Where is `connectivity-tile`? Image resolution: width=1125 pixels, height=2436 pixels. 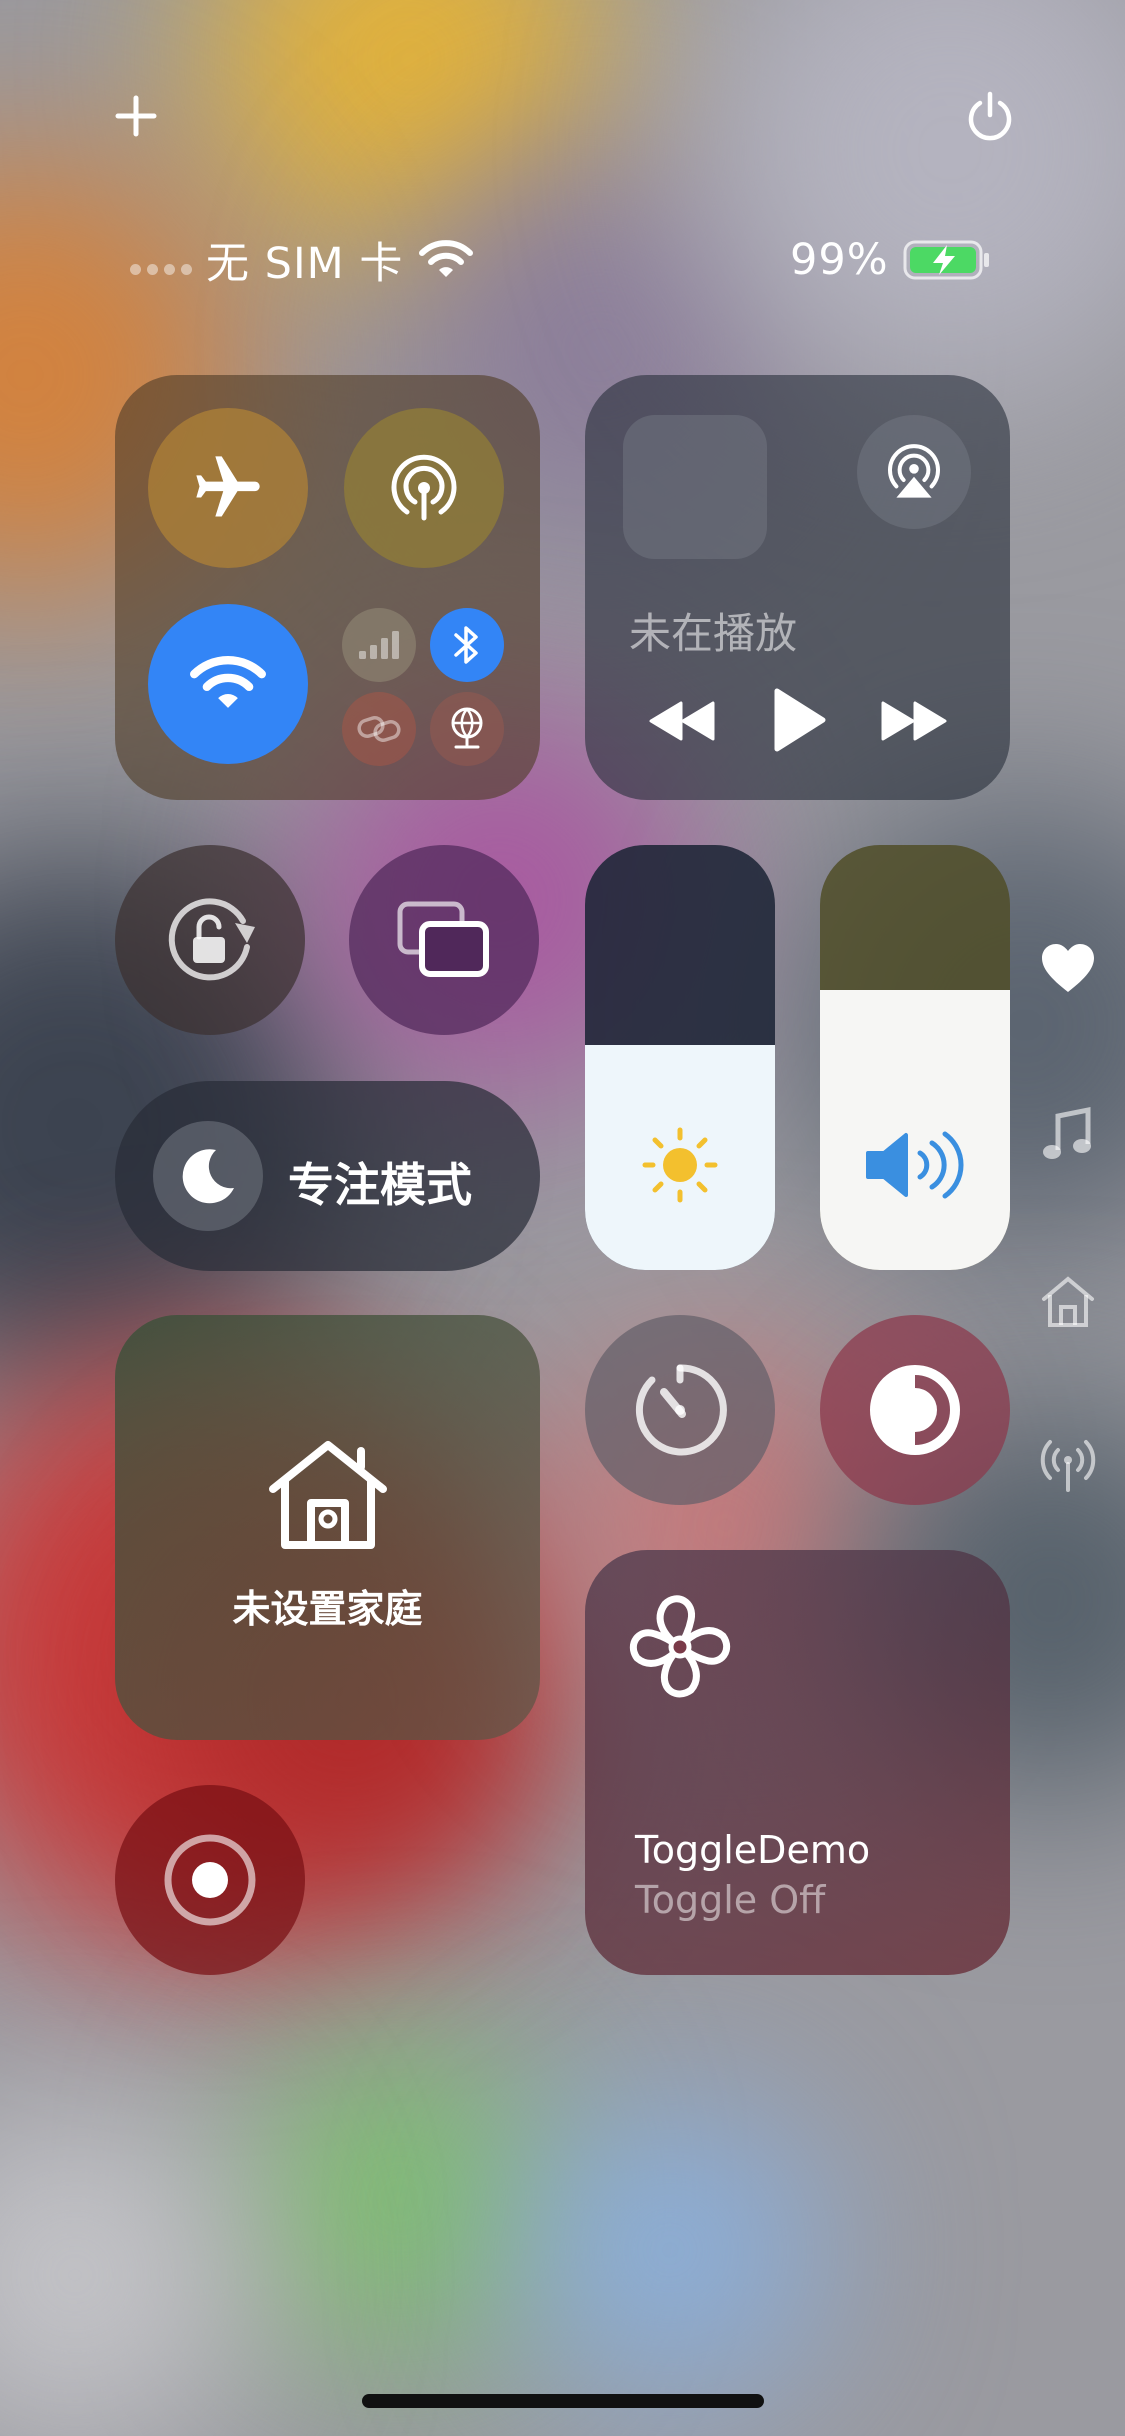 connectivity-tile is located at coordinates (327, 587).